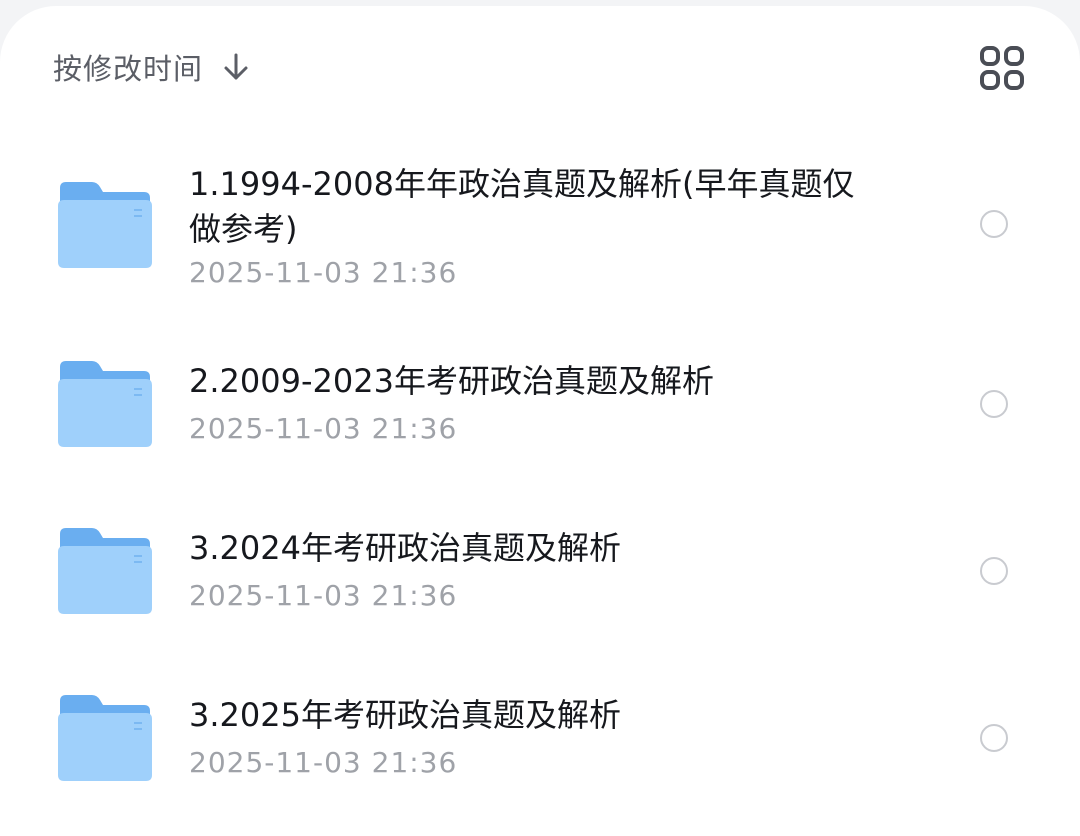  What do you see at coordinates (405, 715) in the screenshot?
I see `file-name: 3.2025年考研政治真题及解析` at bounding box center [405, 715].